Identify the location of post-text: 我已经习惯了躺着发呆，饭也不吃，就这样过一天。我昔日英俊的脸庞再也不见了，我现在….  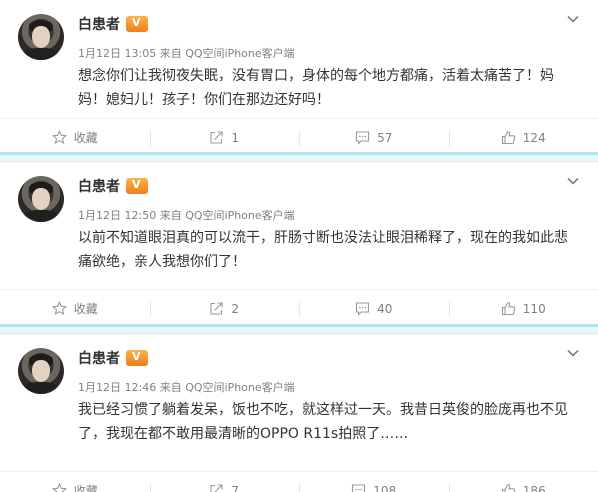
(323, 422).